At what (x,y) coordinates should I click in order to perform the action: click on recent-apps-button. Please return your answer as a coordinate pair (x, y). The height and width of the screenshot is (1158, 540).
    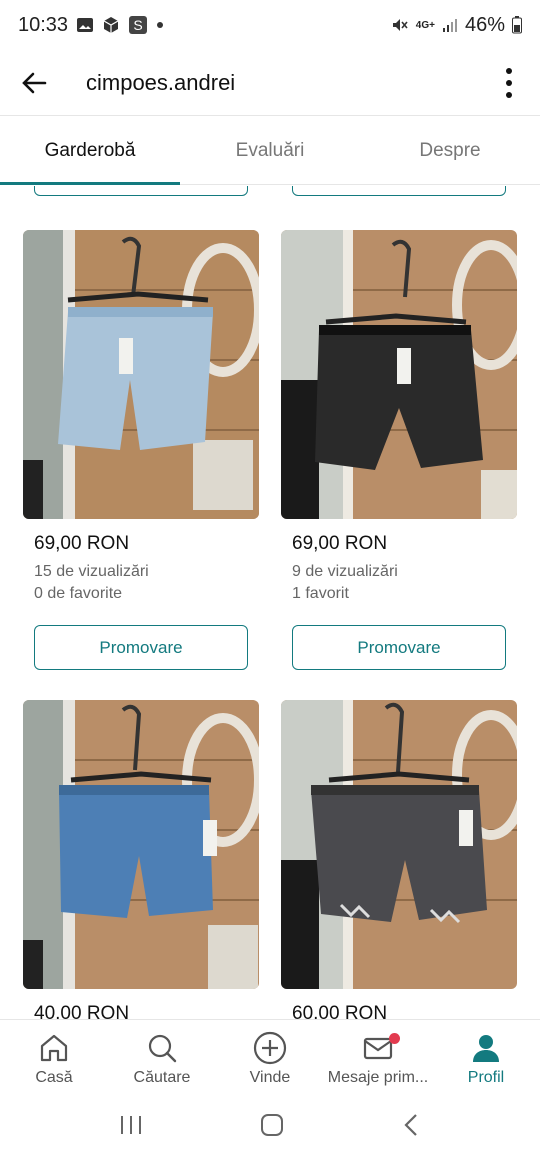
    Looking at the image, I should click on (131, 1127).